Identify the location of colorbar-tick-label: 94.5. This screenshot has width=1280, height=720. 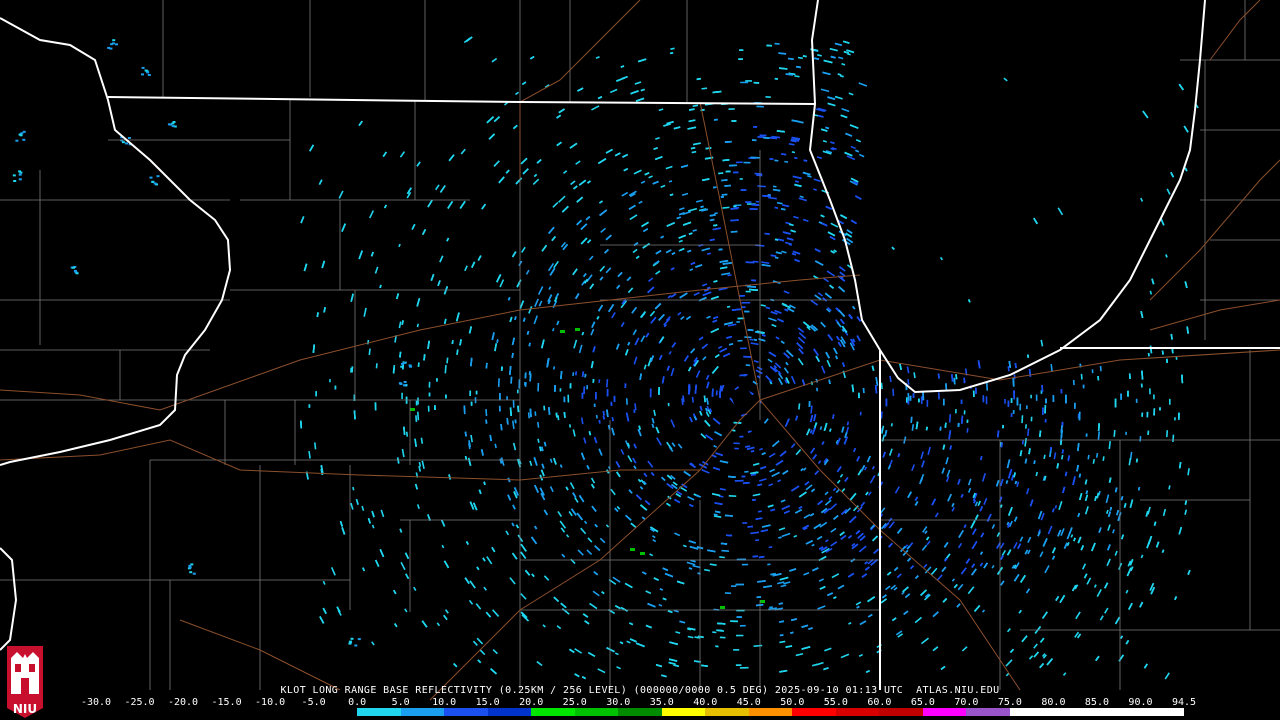
(1184, 702).